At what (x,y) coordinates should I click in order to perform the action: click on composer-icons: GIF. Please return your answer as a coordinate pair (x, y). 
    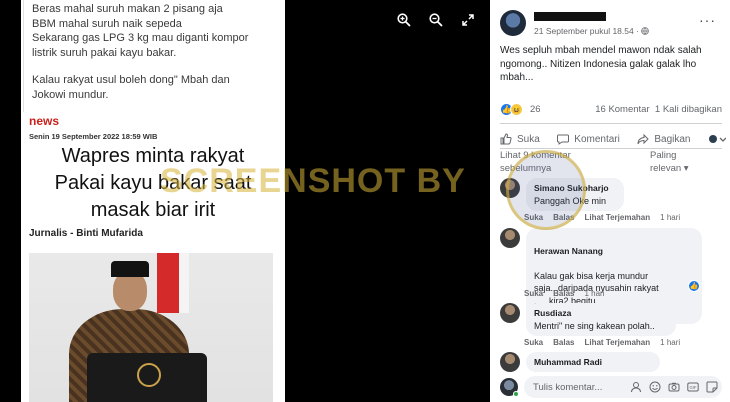
    Looking at the image, I should click on (674, 387).